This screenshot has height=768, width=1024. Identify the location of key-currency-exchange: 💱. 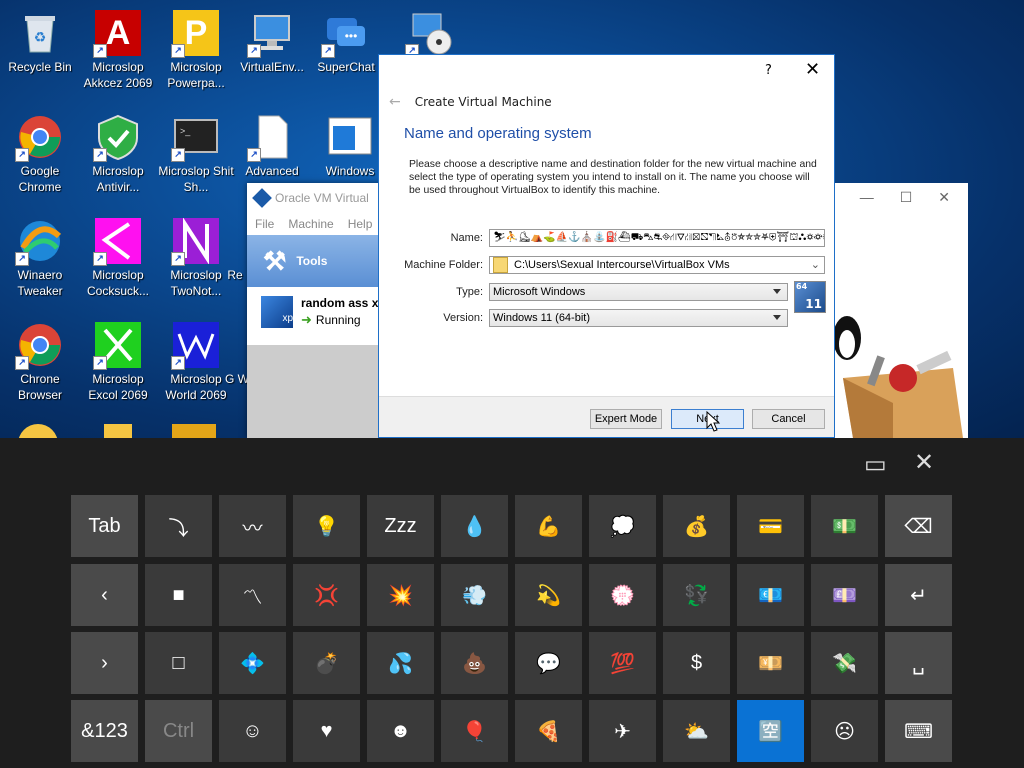
(696, 595).